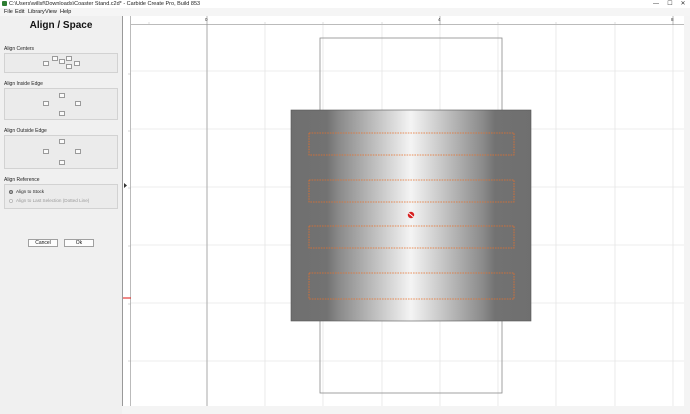 The image size is (690, 414). I want to click on radio-selected-icon, so click(11, 191).